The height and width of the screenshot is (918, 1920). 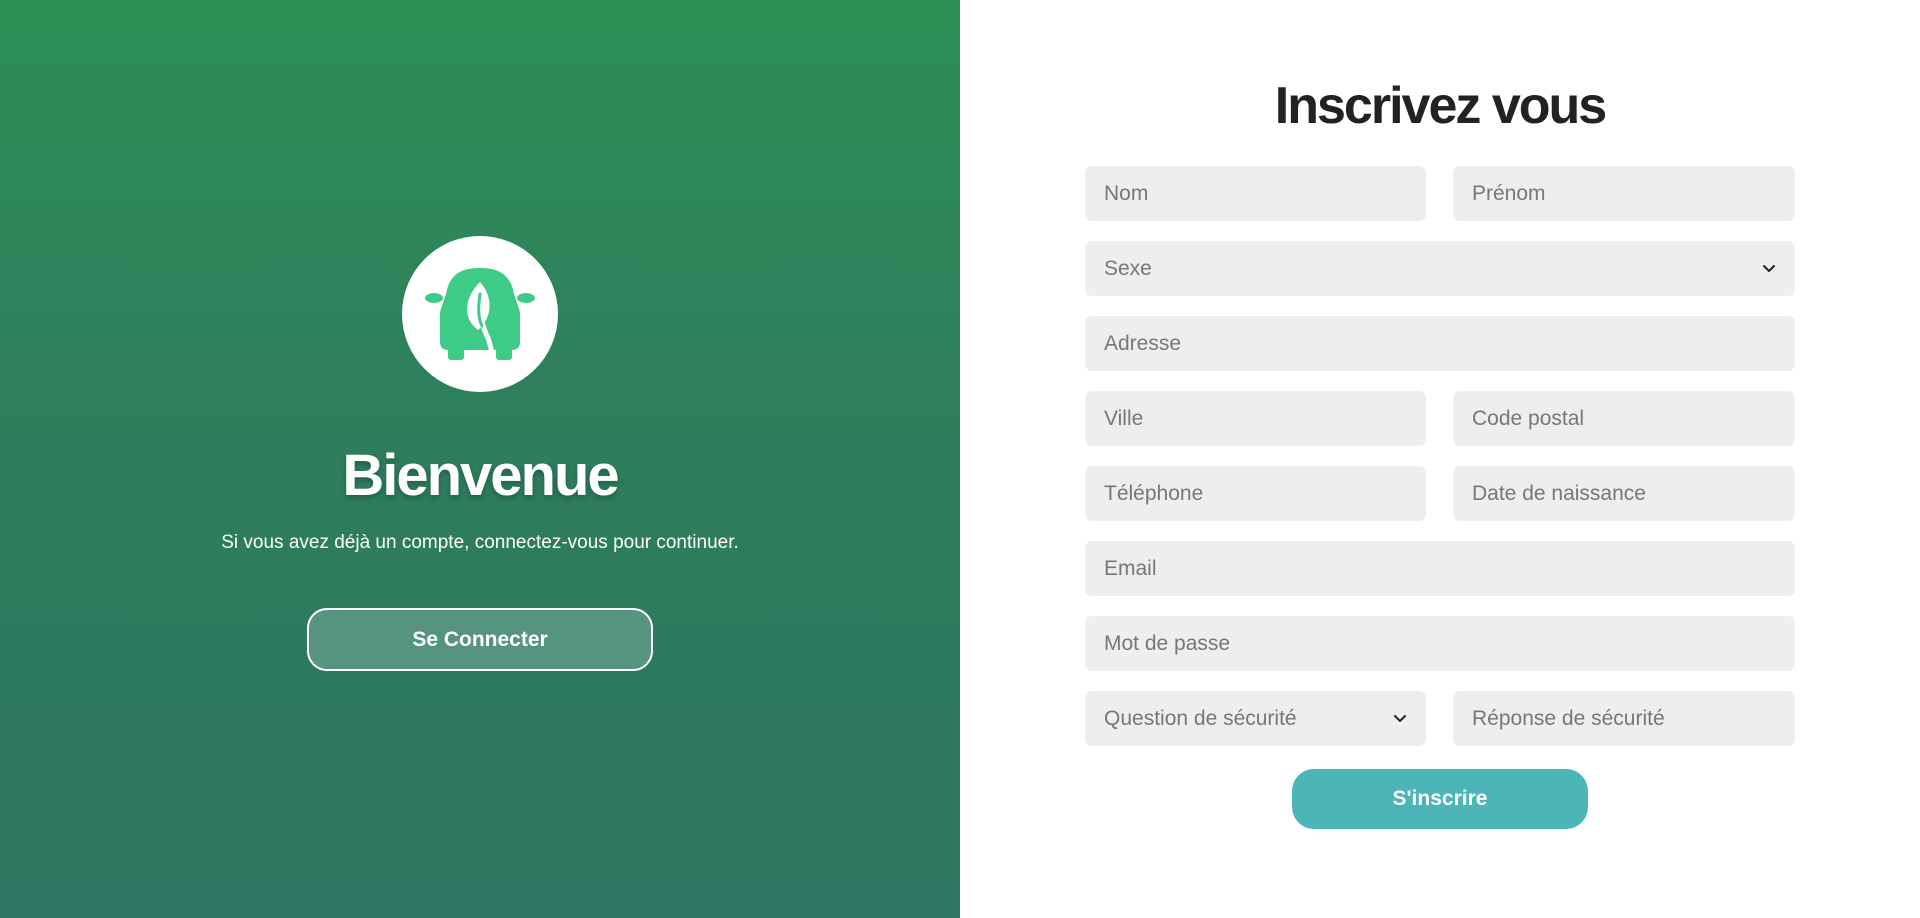 What do you see at coordinates (1200, 718) in the screenshot?
I see `question-securite-label: Question de sécurité` at bounding box center [1200, 718].